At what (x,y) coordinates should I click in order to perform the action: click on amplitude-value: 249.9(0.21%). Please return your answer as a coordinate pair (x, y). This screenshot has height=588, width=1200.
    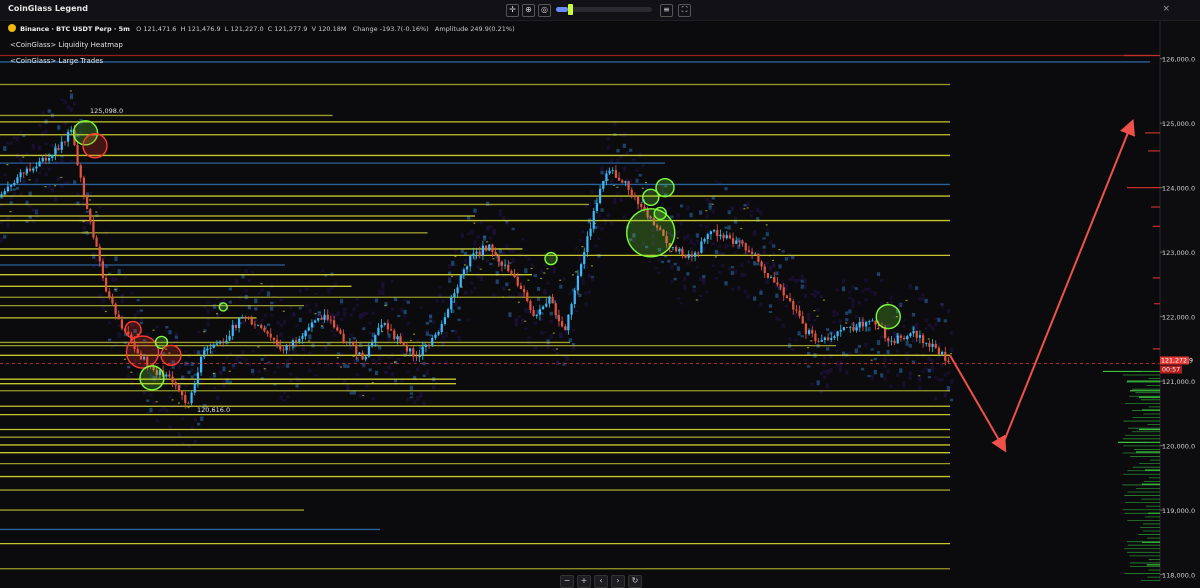
    Looking at the image, I should click on (492, 29).